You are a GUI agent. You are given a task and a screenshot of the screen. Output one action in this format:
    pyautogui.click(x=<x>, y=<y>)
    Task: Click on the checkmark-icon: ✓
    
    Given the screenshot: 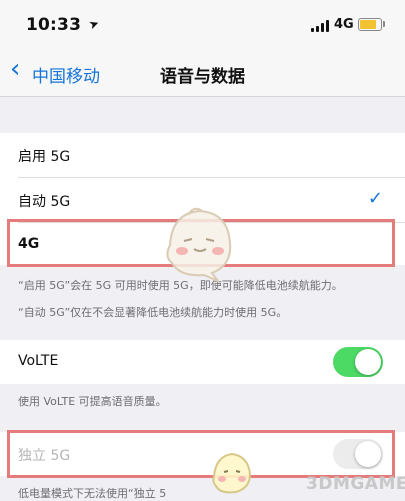 What is the action you would take?
    pyautogui.click(x=375, y=198)
    